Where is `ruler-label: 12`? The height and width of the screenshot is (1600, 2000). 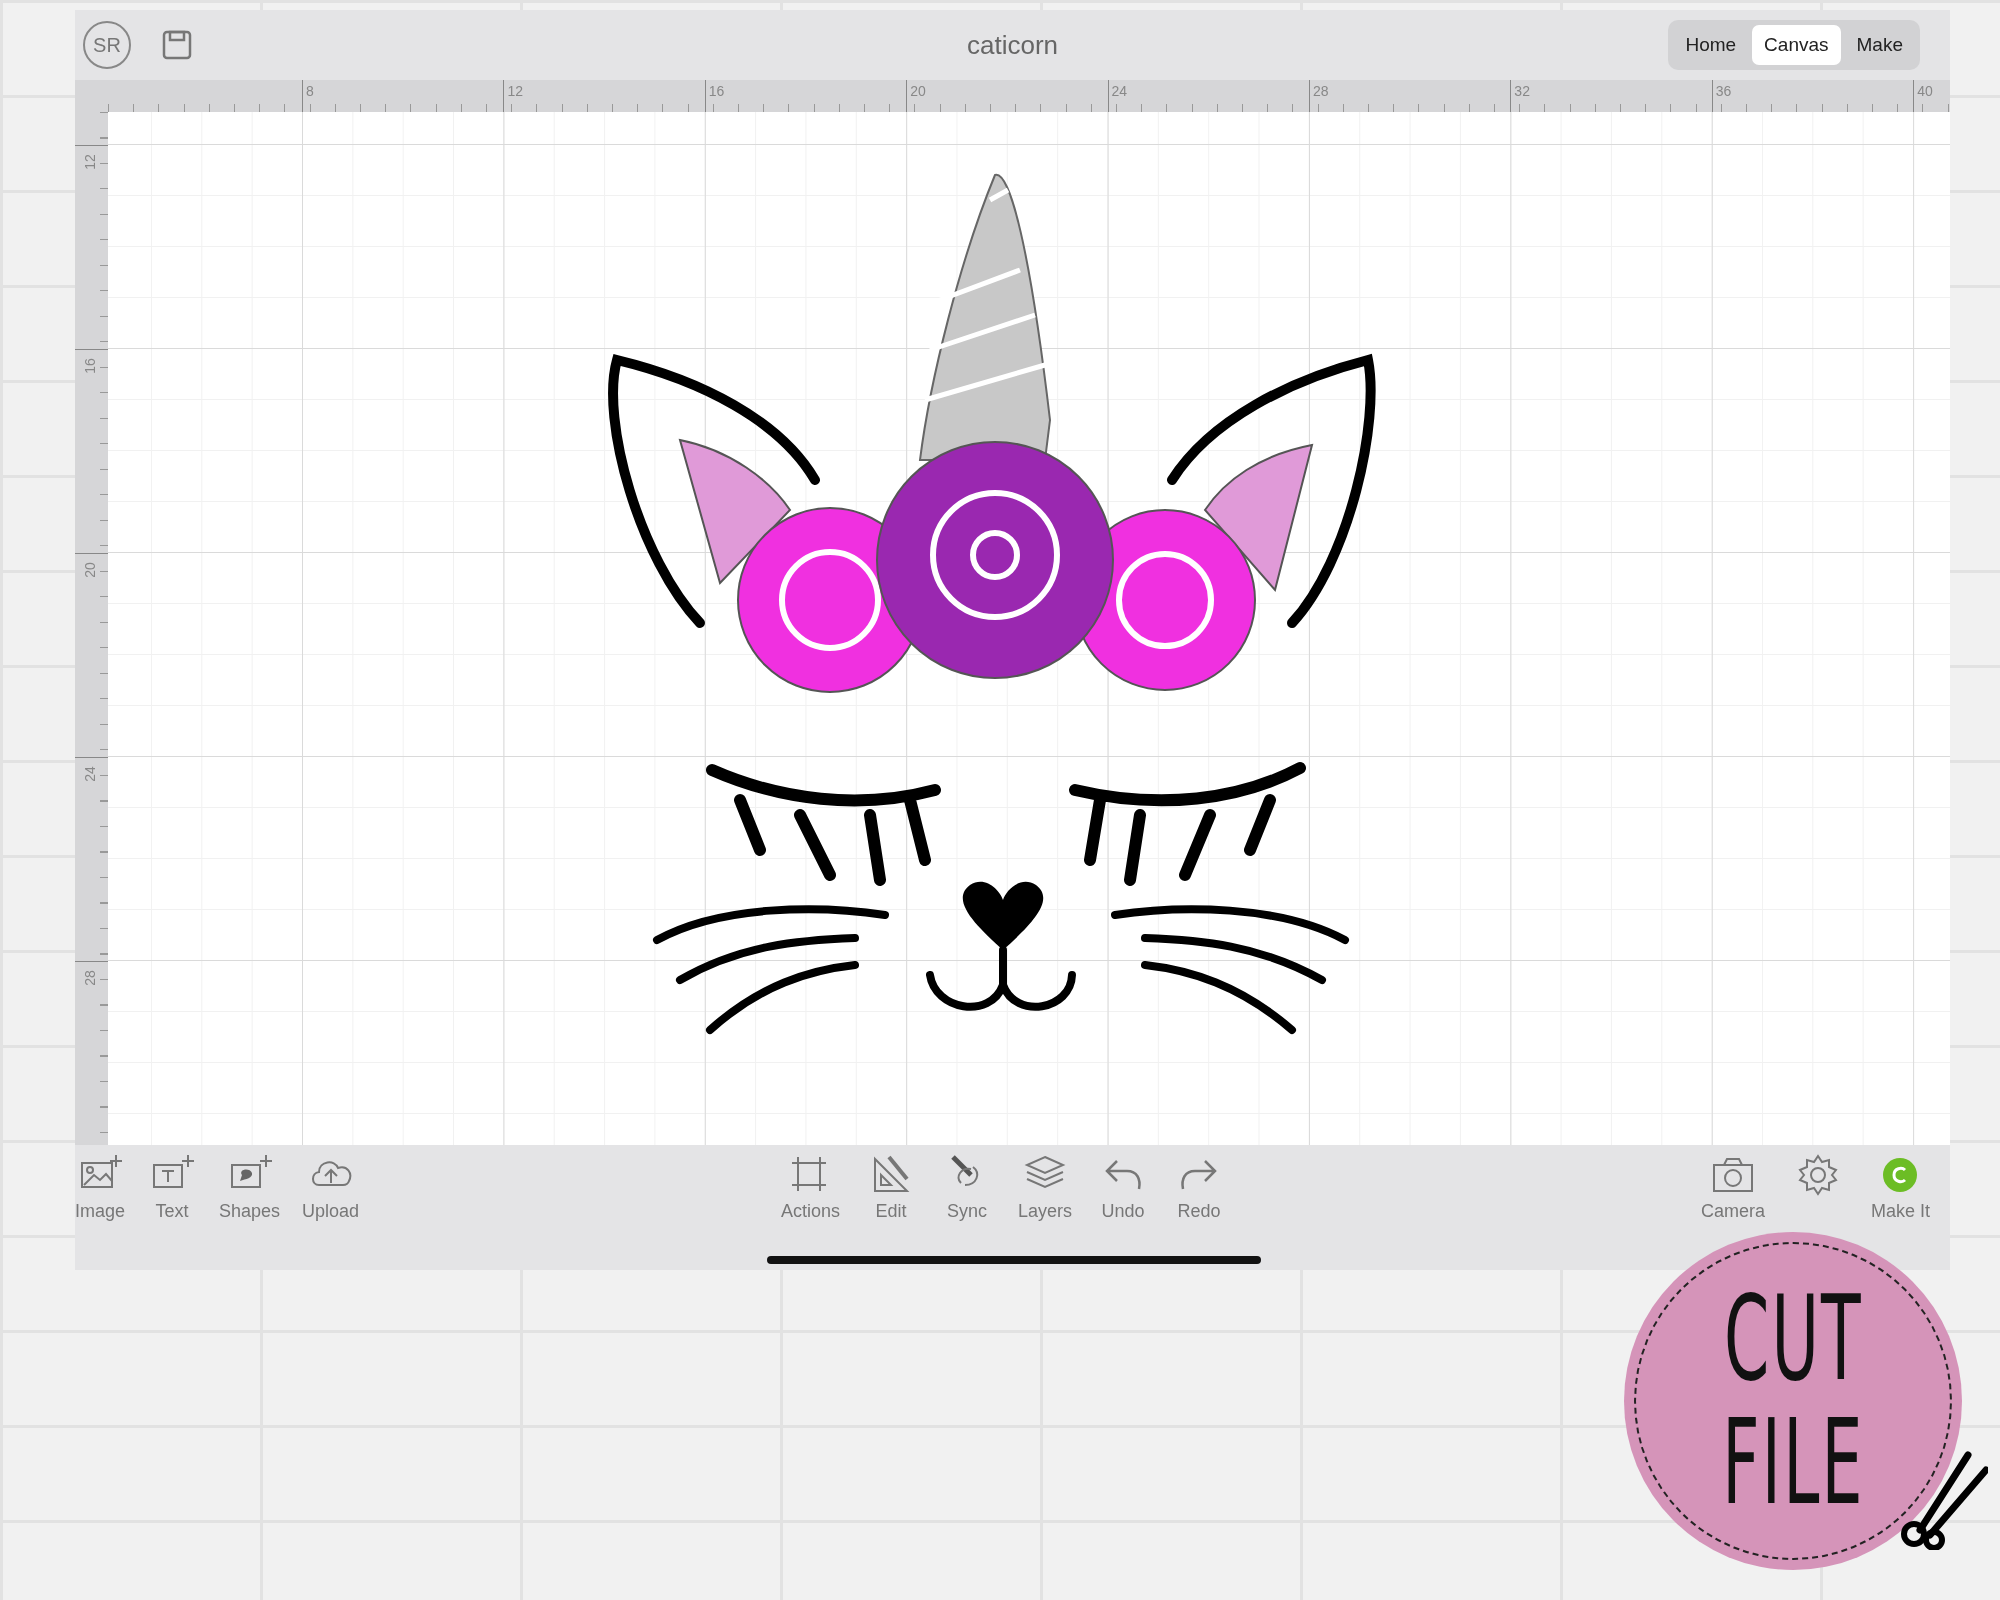 ruler-label: 12 is located at coordinates (90, 162).